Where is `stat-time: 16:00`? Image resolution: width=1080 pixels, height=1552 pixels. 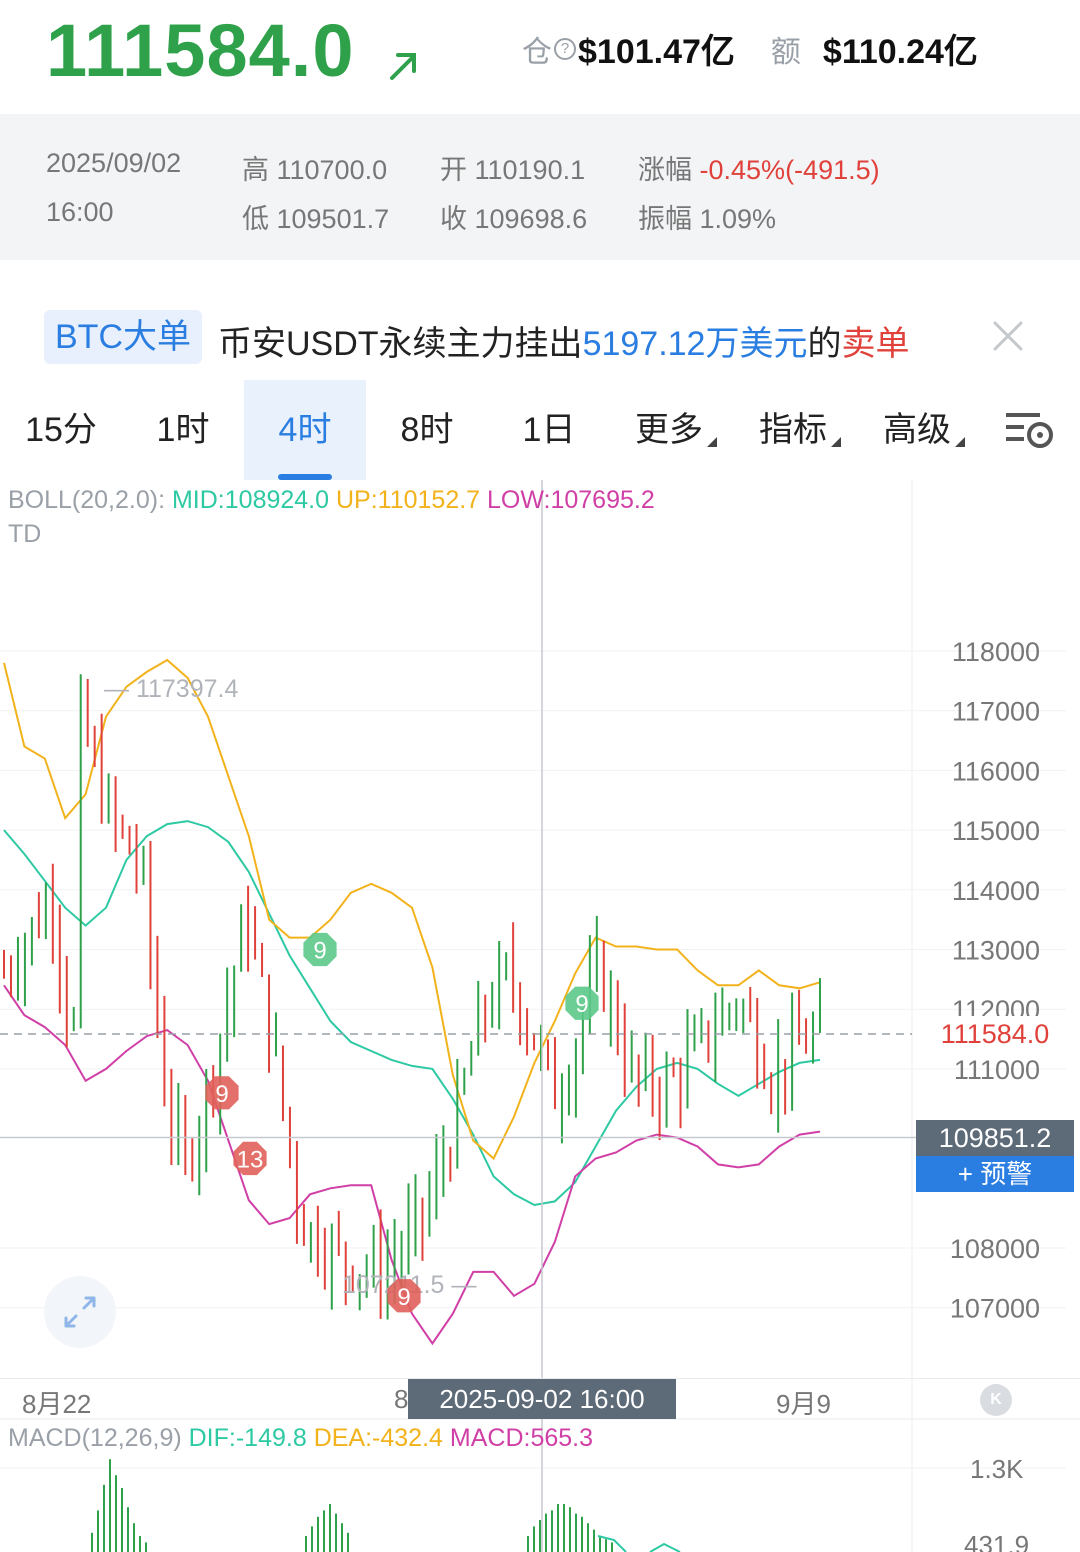
stat-time: 16:00 is located at coordinates (80, 212).